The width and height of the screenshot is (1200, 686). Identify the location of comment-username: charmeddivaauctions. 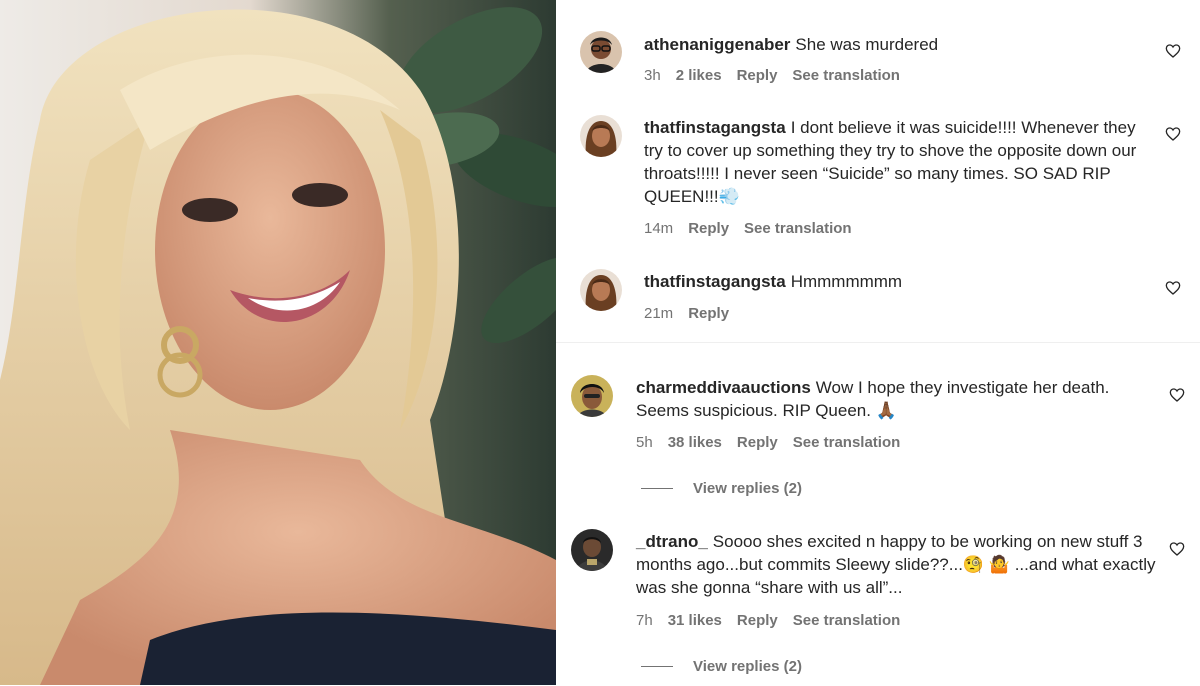
(723, 387).